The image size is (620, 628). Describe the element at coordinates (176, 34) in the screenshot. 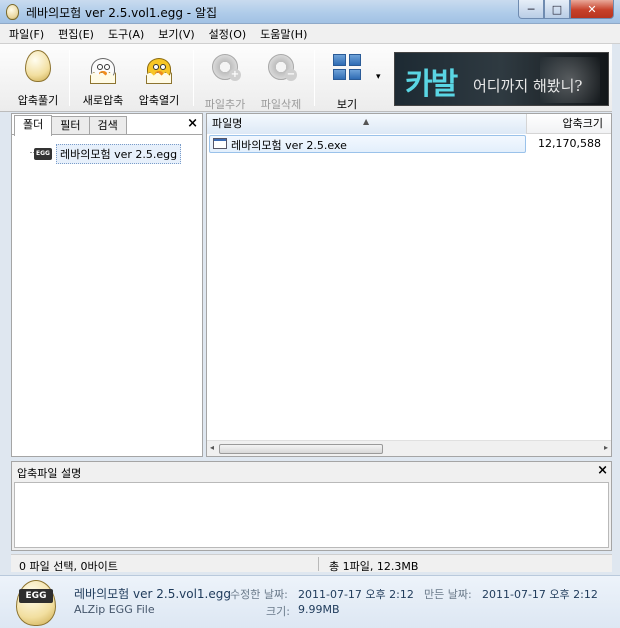

I see `menu-view: 보기(V)` at that location.